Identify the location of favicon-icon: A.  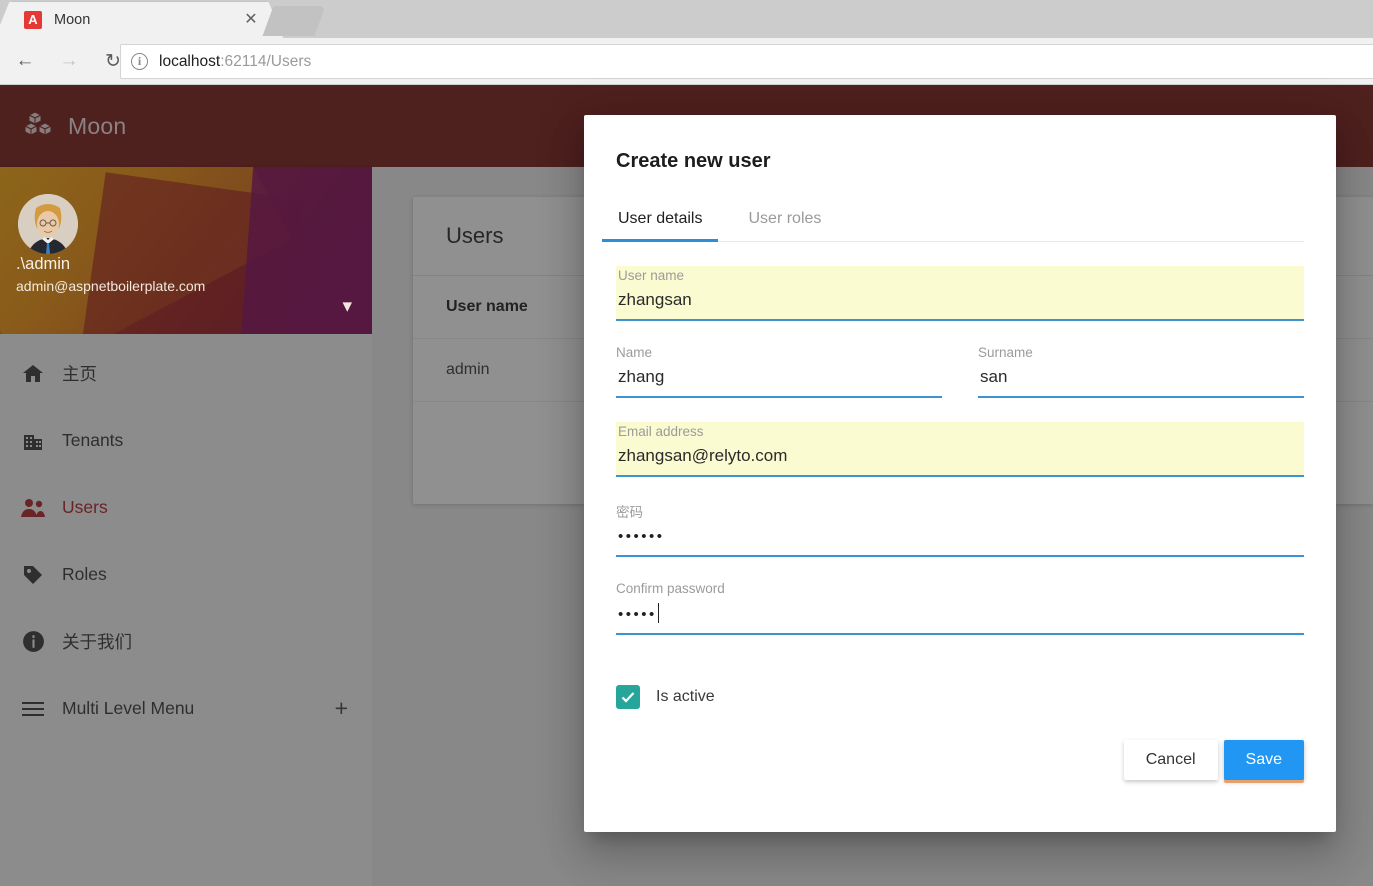
(33, 20).